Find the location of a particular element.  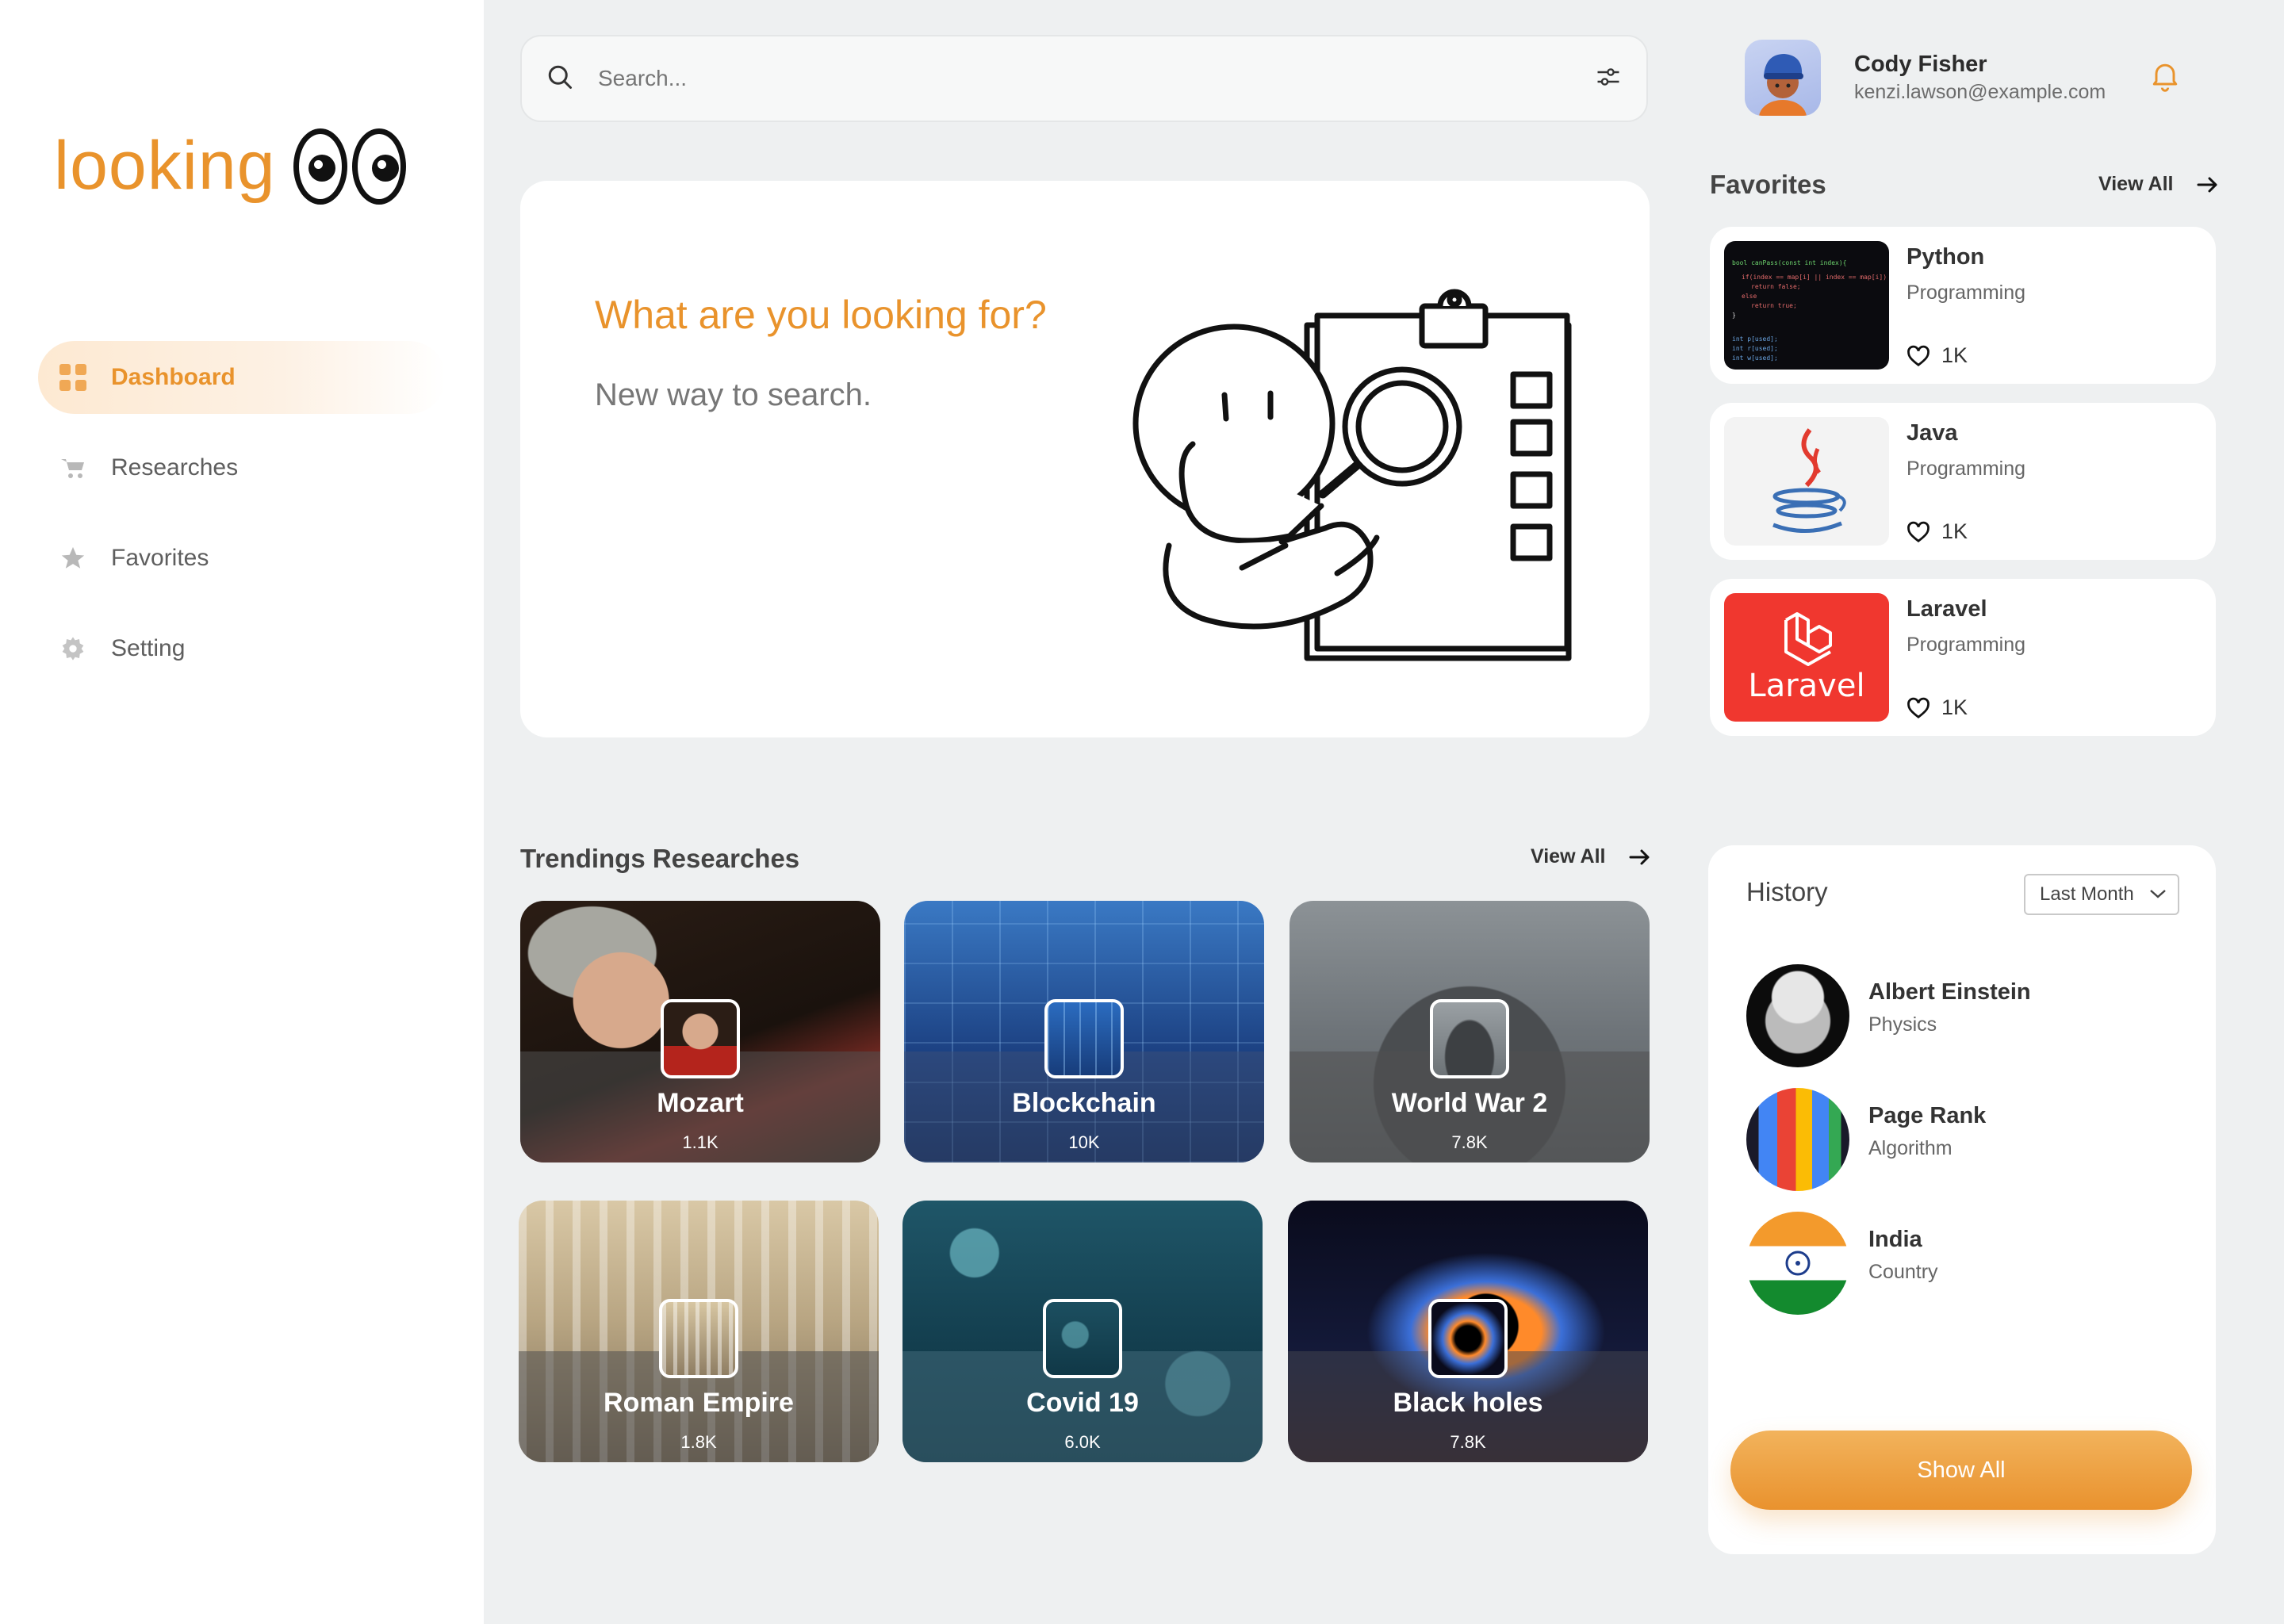

einstein-avatar is located at coordinates (1797, 1015).